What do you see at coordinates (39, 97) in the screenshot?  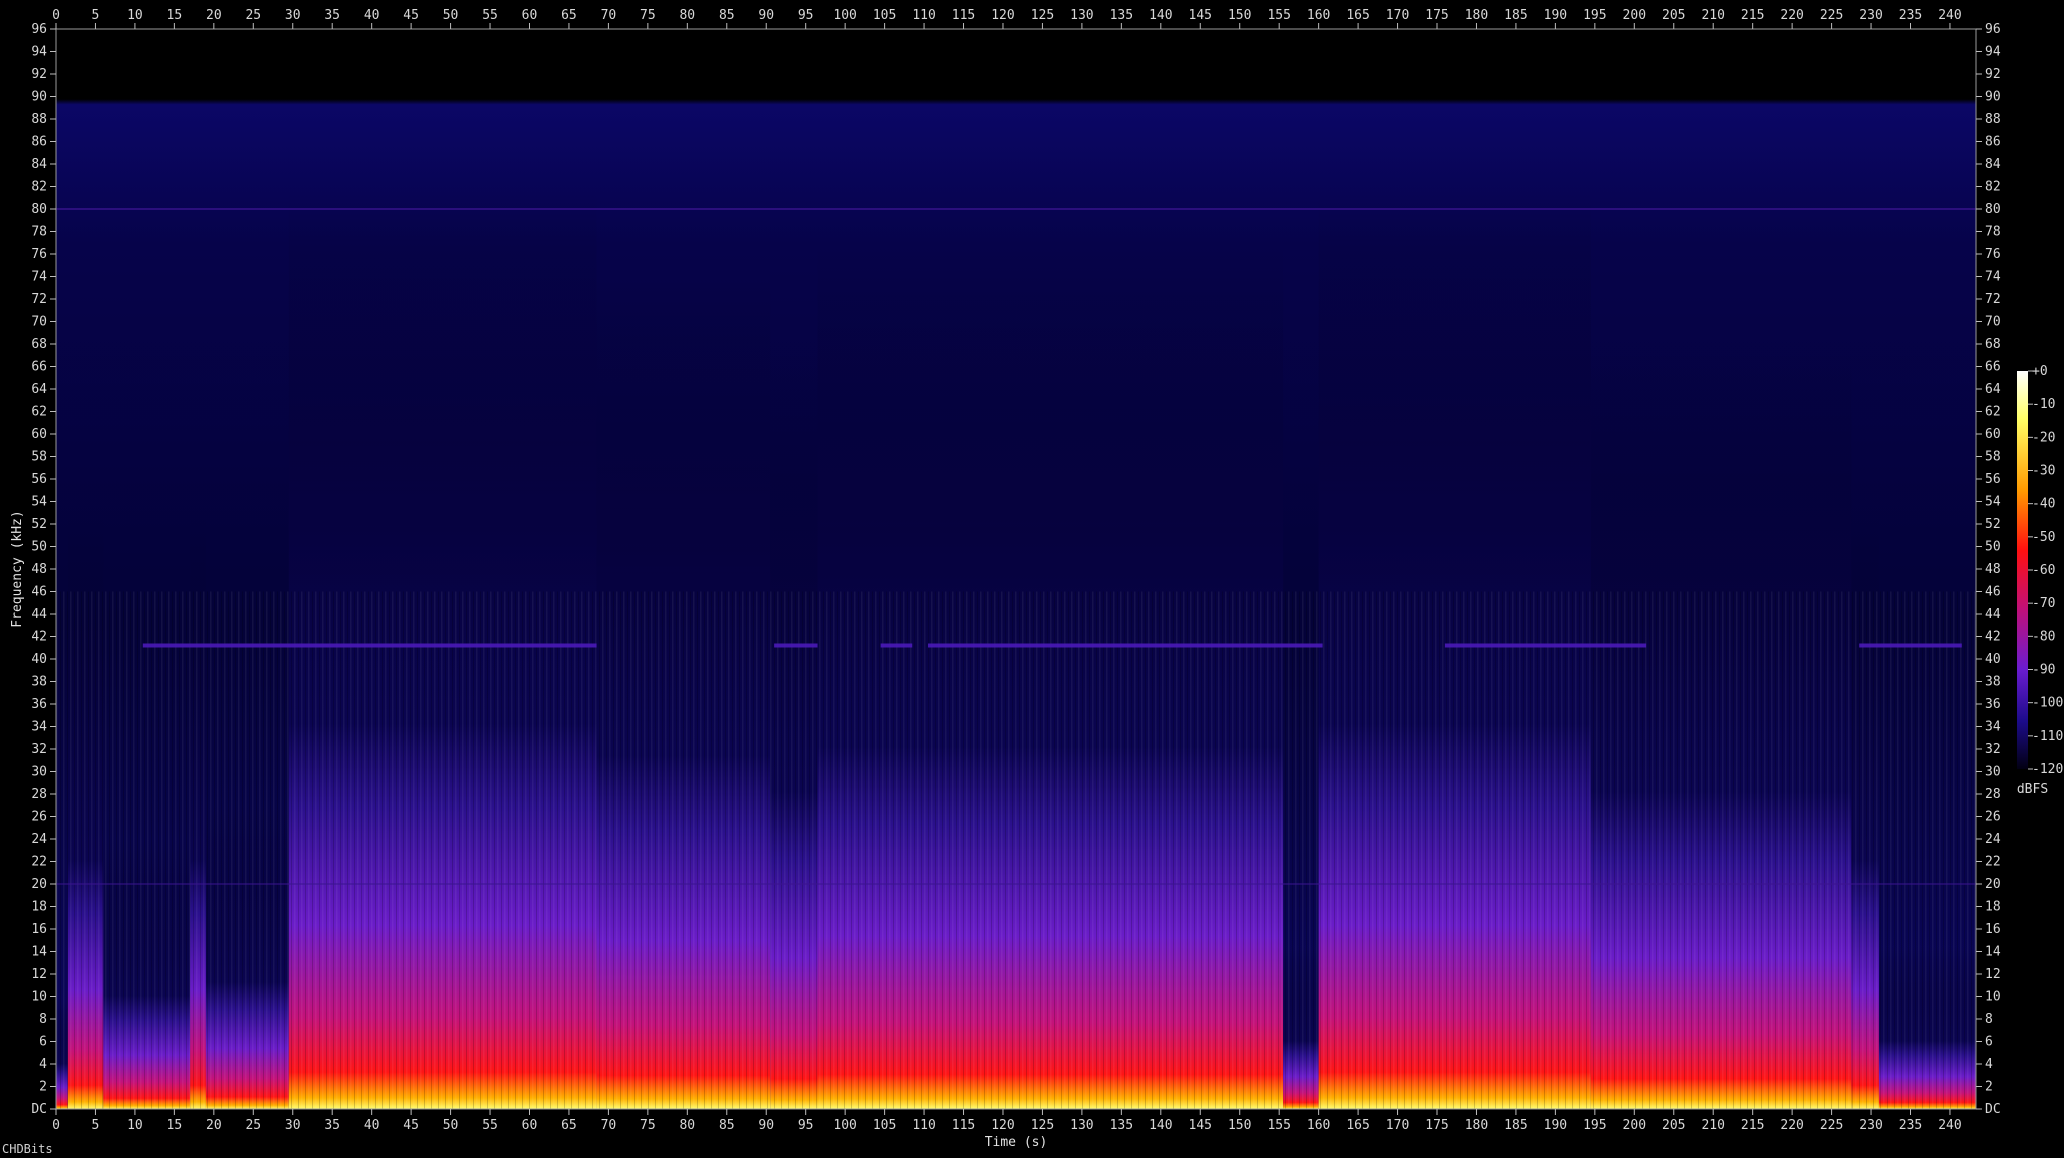 I see `y-tick-label: 90` at bounding box center [39, 97].